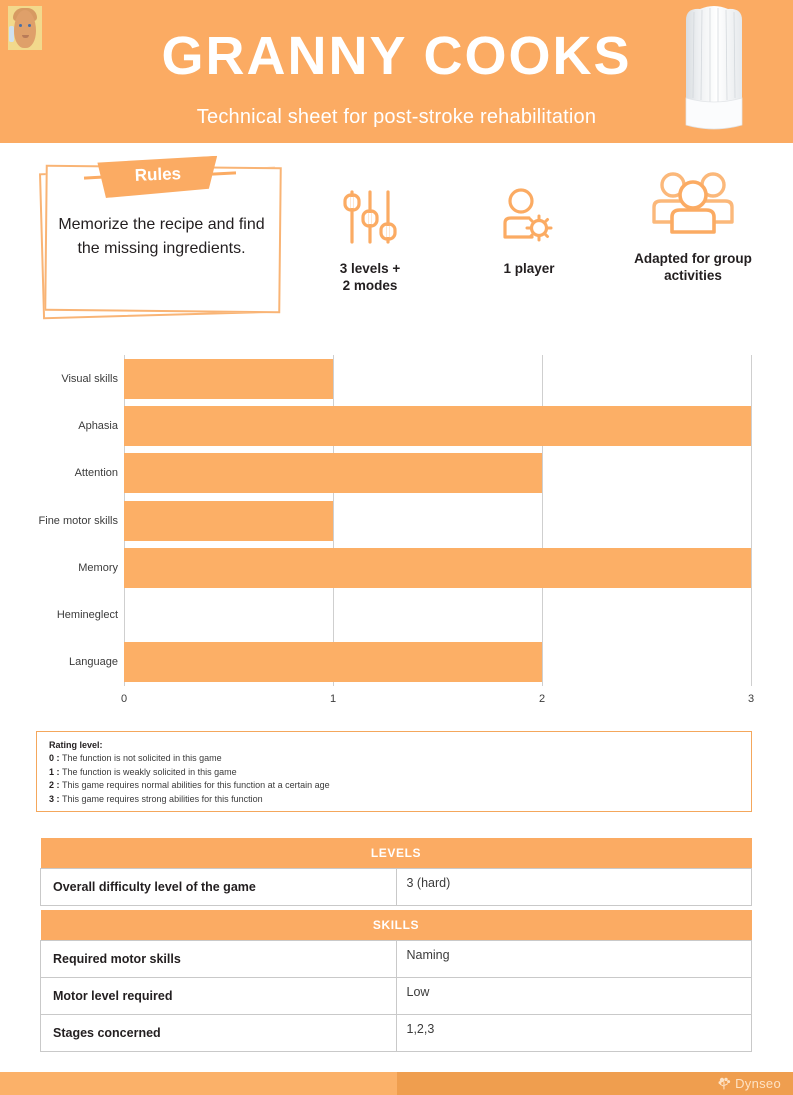 This screenshot has width=793, height=1095. What do you see at coordinates (573, 959) in the screenshot?
I see `table-cell-value: Naming` at bounding box center [573, 959].